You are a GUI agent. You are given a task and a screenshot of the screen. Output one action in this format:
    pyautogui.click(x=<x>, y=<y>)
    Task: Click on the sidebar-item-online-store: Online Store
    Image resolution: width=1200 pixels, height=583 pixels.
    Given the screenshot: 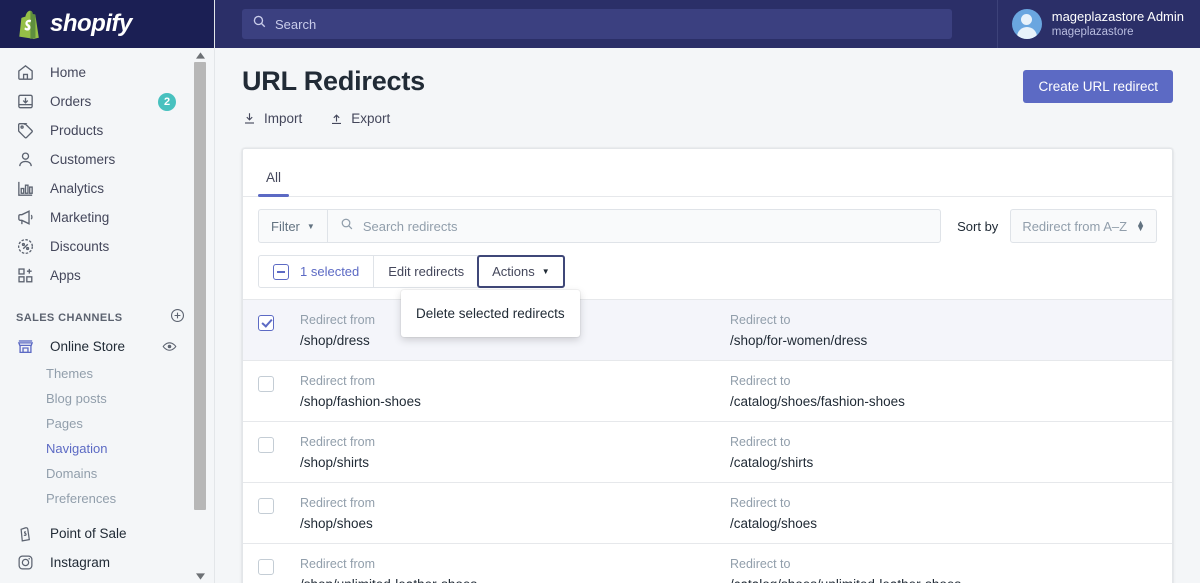 What is the action you would take?
    pyautogui.click(x=107, y=346)
    